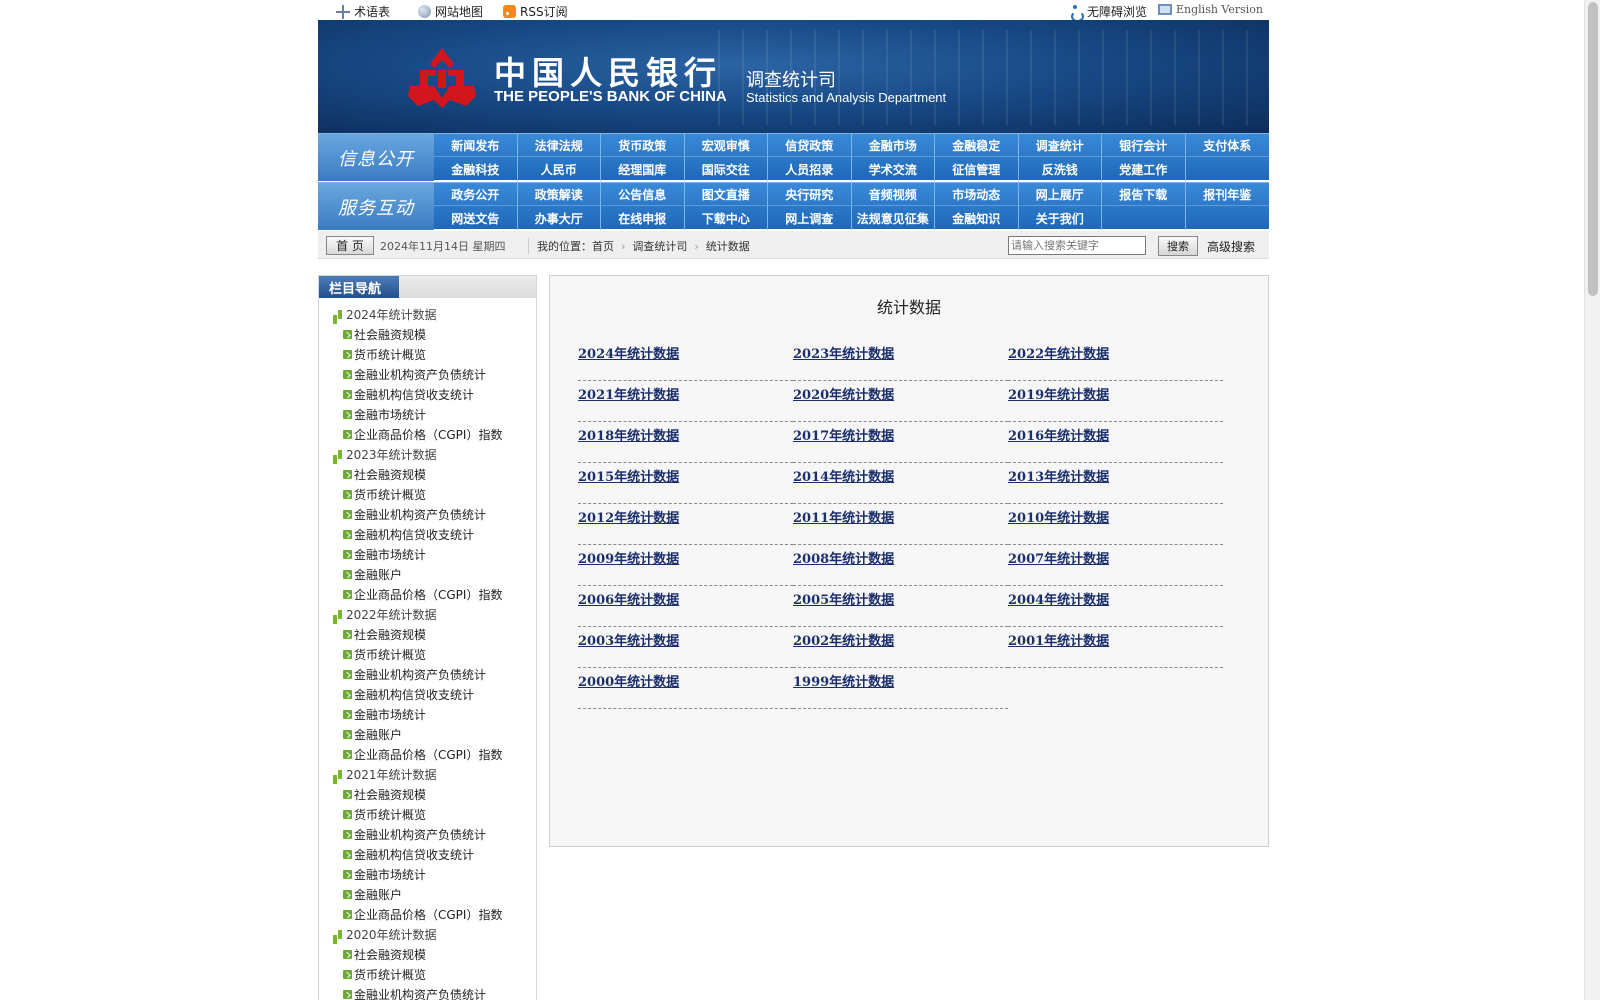  I want to click on nav-item: 人员招录, so click(810, 169).